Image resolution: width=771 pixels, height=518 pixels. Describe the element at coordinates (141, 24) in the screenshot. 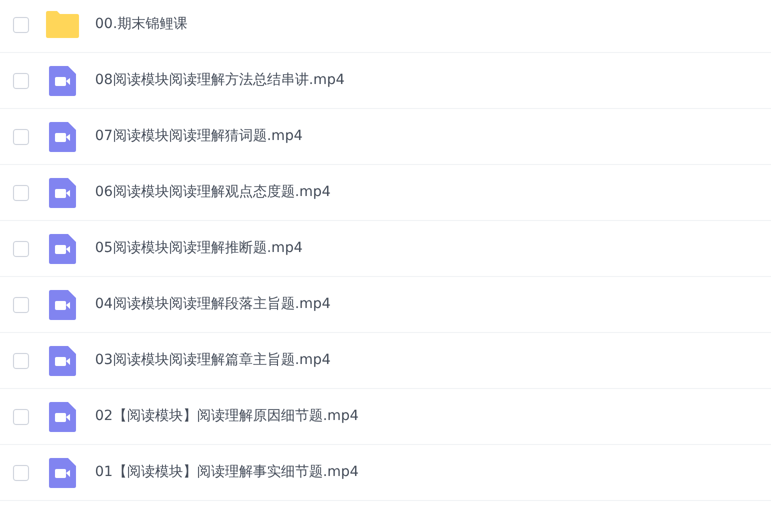

I see `file-name: 00.期末锦鲤课` at that location.